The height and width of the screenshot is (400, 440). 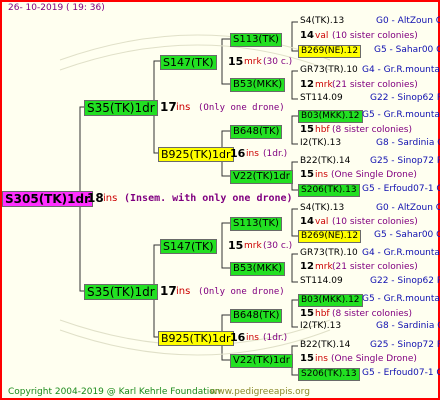 What do you see at coordinates (260, 392) in the screenshot?
I see `site-url: www.pedigreeapis.org` at bounding box center [260, 392].